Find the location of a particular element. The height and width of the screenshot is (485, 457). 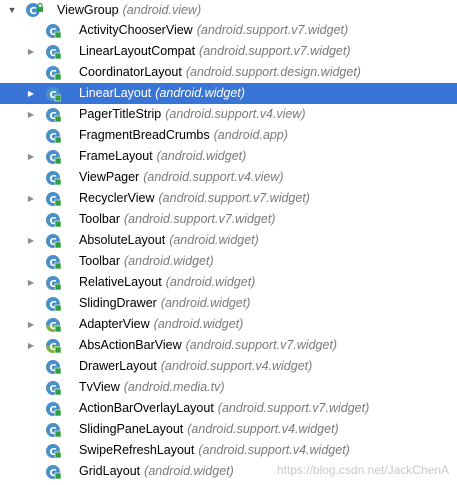

tree-item: C SlidingDrawer (android.widget) is located at coordinates (228, 303).